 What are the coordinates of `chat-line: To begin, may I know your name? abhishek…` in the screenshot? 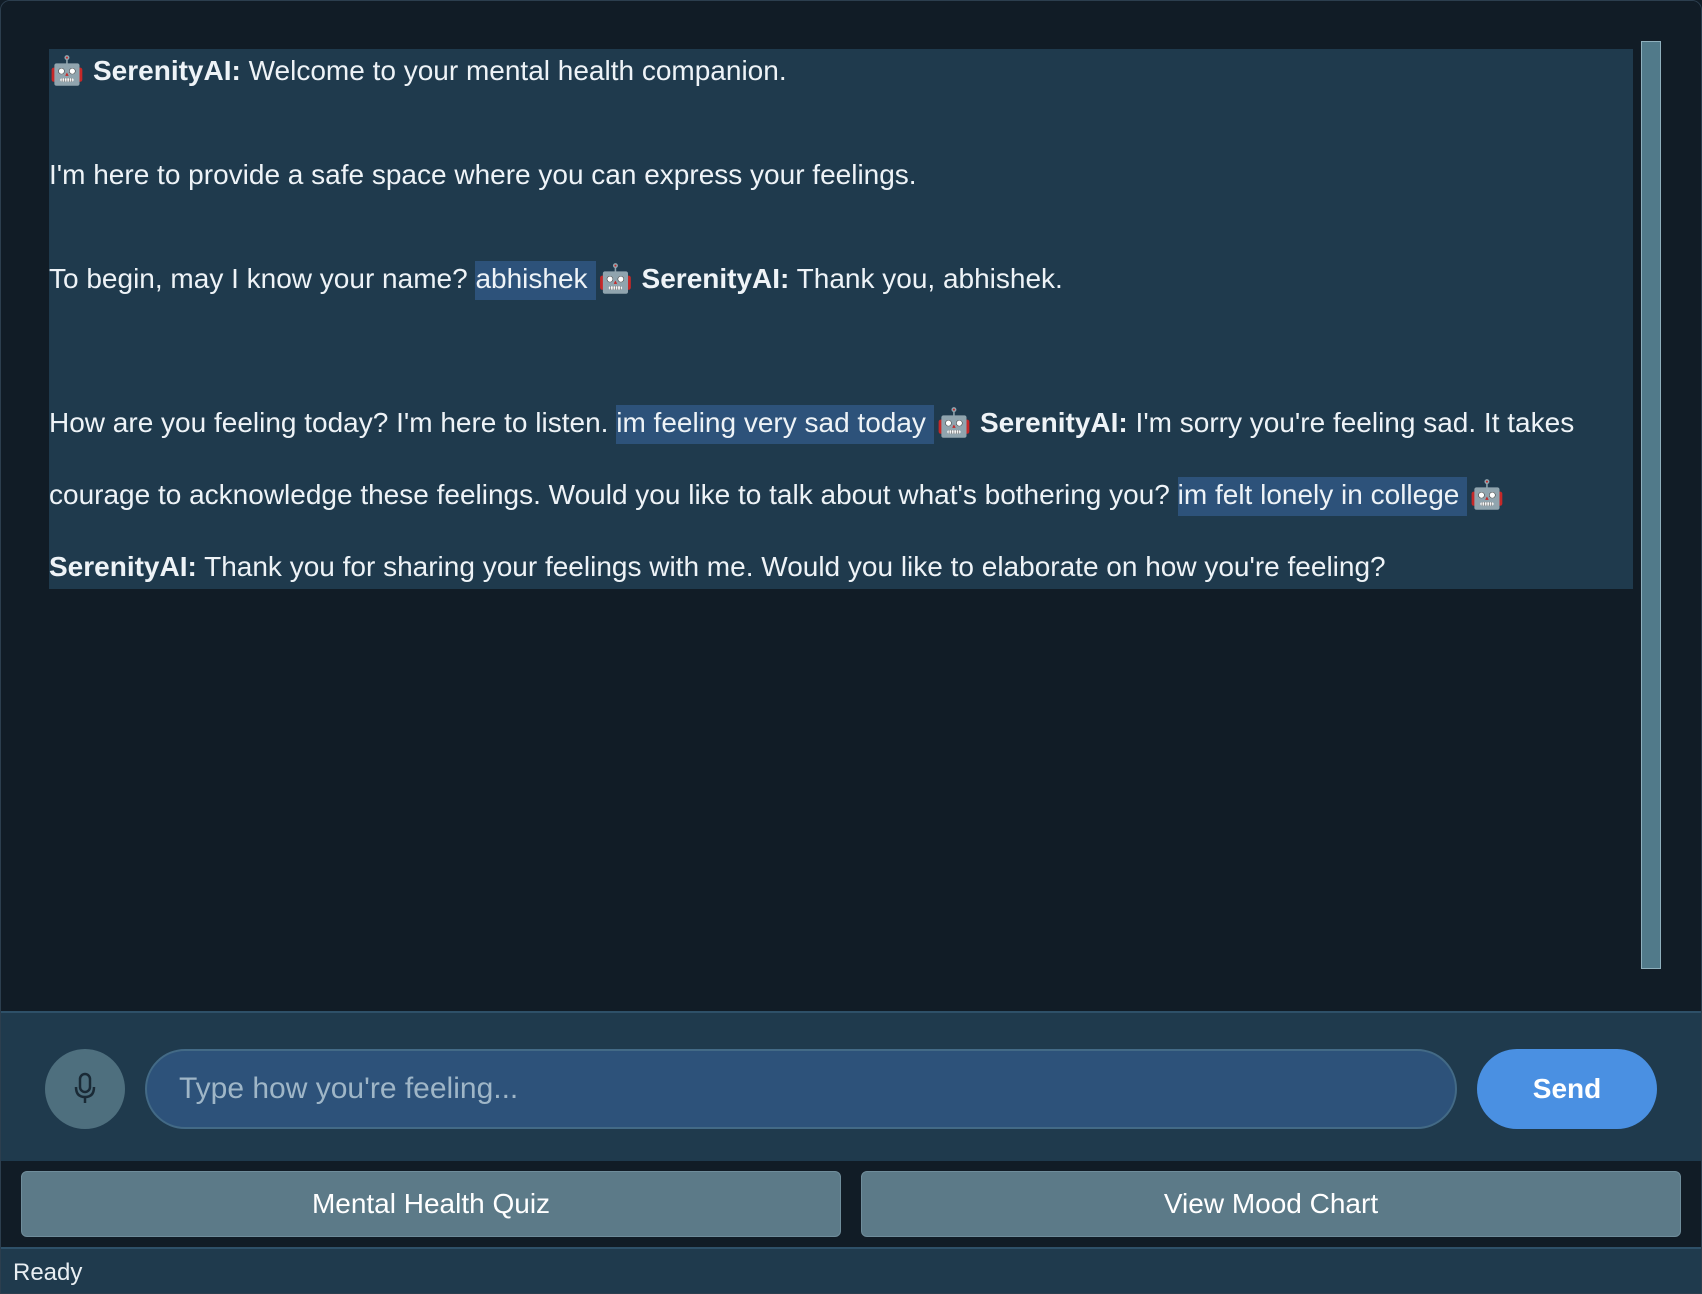 It's located at (556, 279).